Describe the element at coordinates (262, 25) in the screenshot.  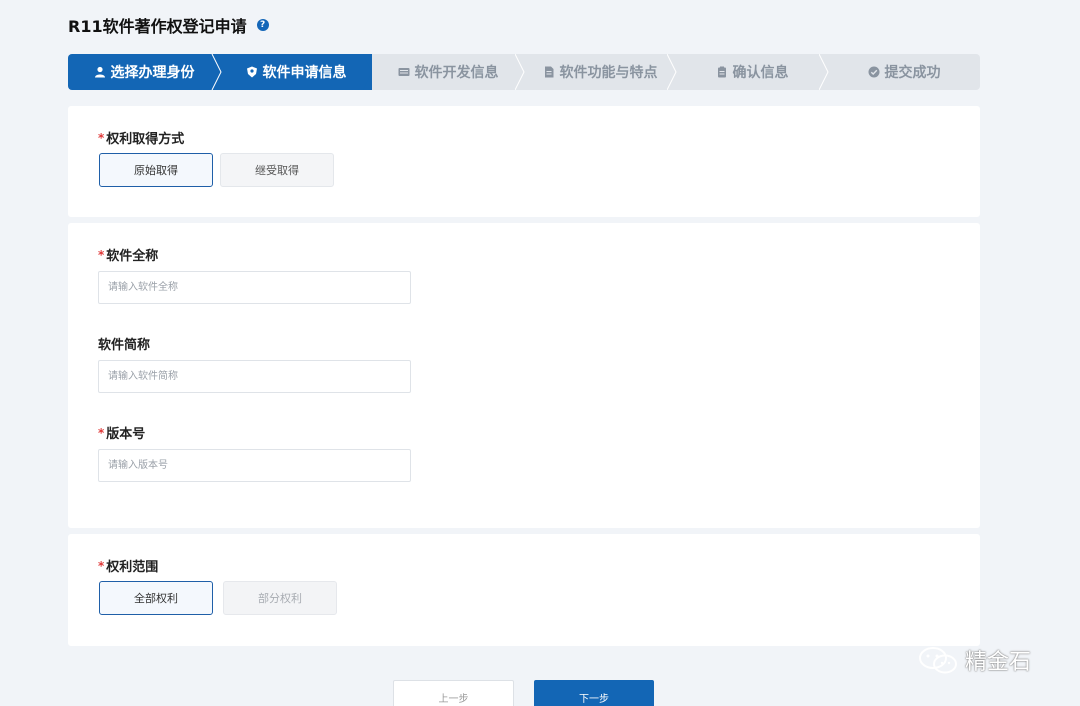
I see `question-circle-icon: ?` at that location.